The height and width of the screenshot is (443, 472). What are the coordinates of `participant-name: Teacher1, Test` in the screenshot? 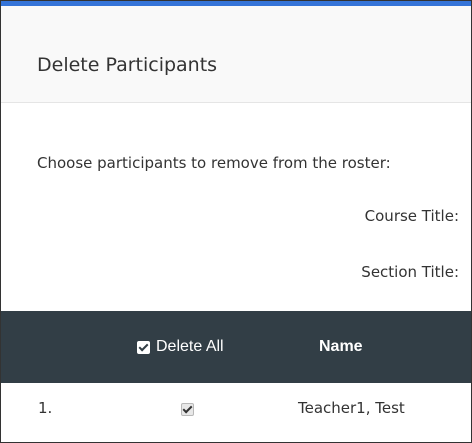 It's located at (351, 408).